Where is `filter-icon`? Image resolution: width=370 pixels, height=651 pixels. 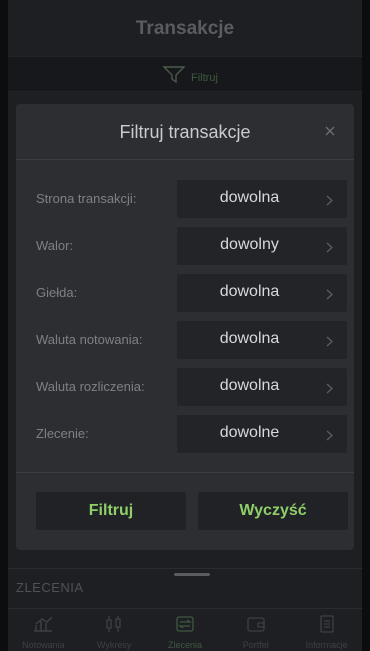
filter-icon is located at coordinates (174, 77).